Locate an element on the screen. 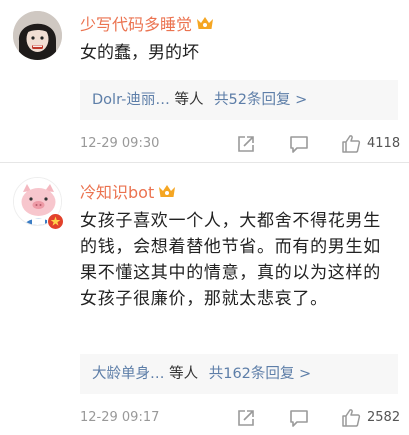 The width and height of the screenshot is (409, 435). comment-footer: 12-29 09:17 2582 is located at coordinates (240, 418).